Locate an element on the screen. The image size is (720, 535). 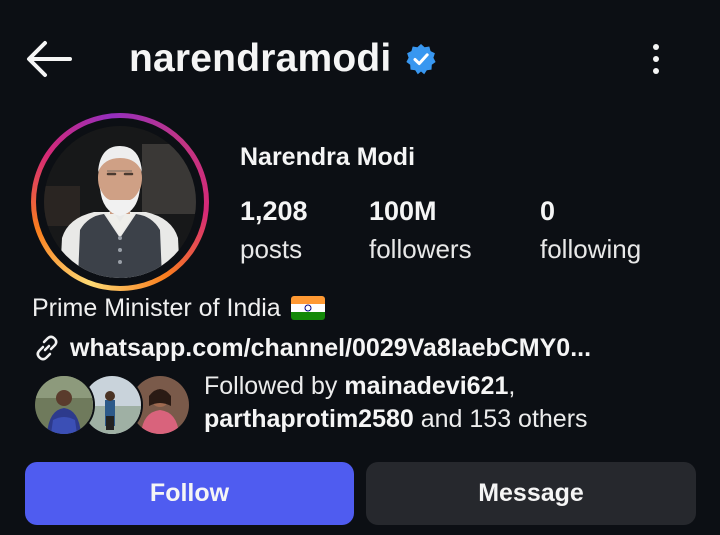
message-button-label: Message is located at coordinates (531, 493).